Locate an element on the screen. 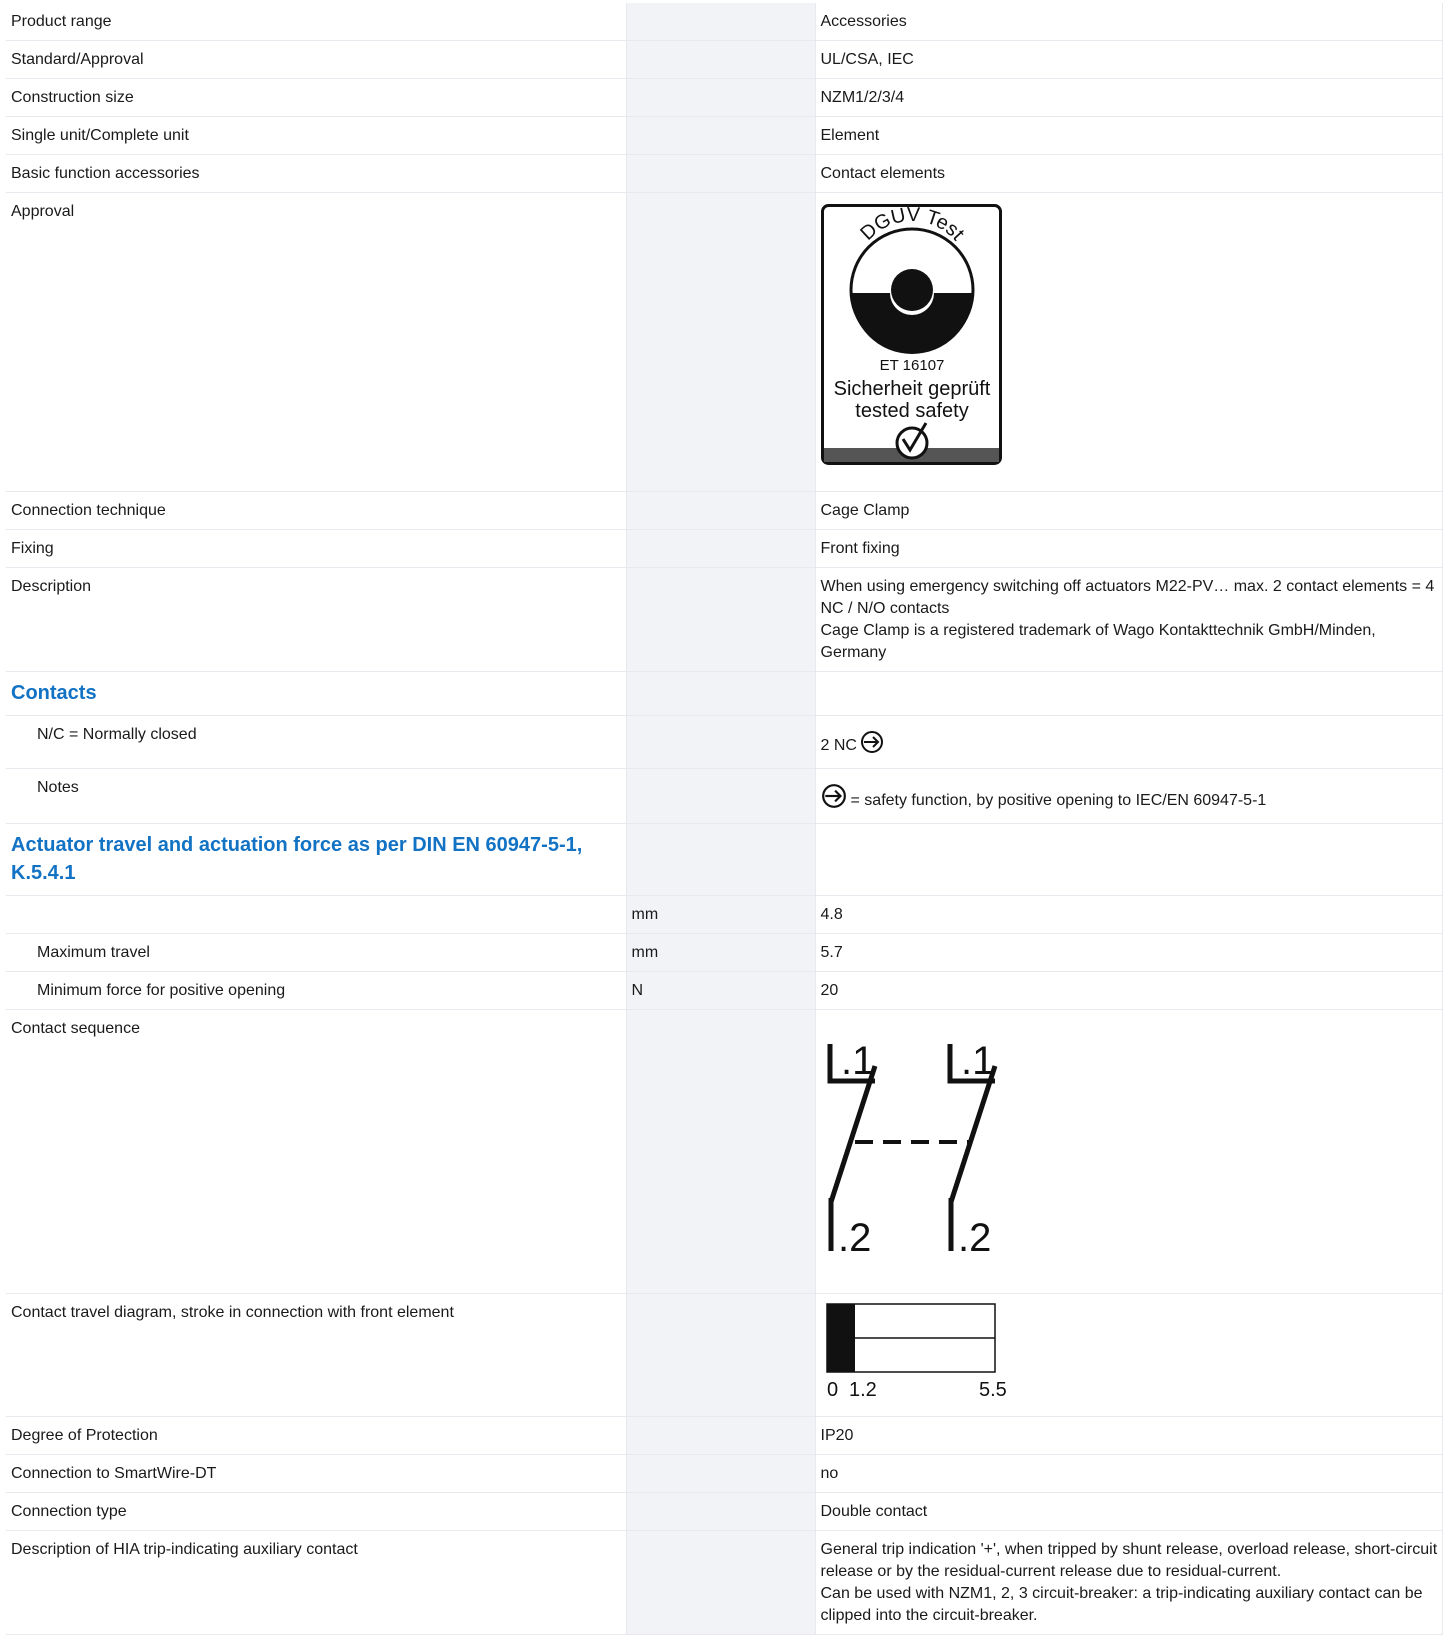 This screenshot has width=1456, height=1635. row-value: Element is located at coordinates (1129, 135).